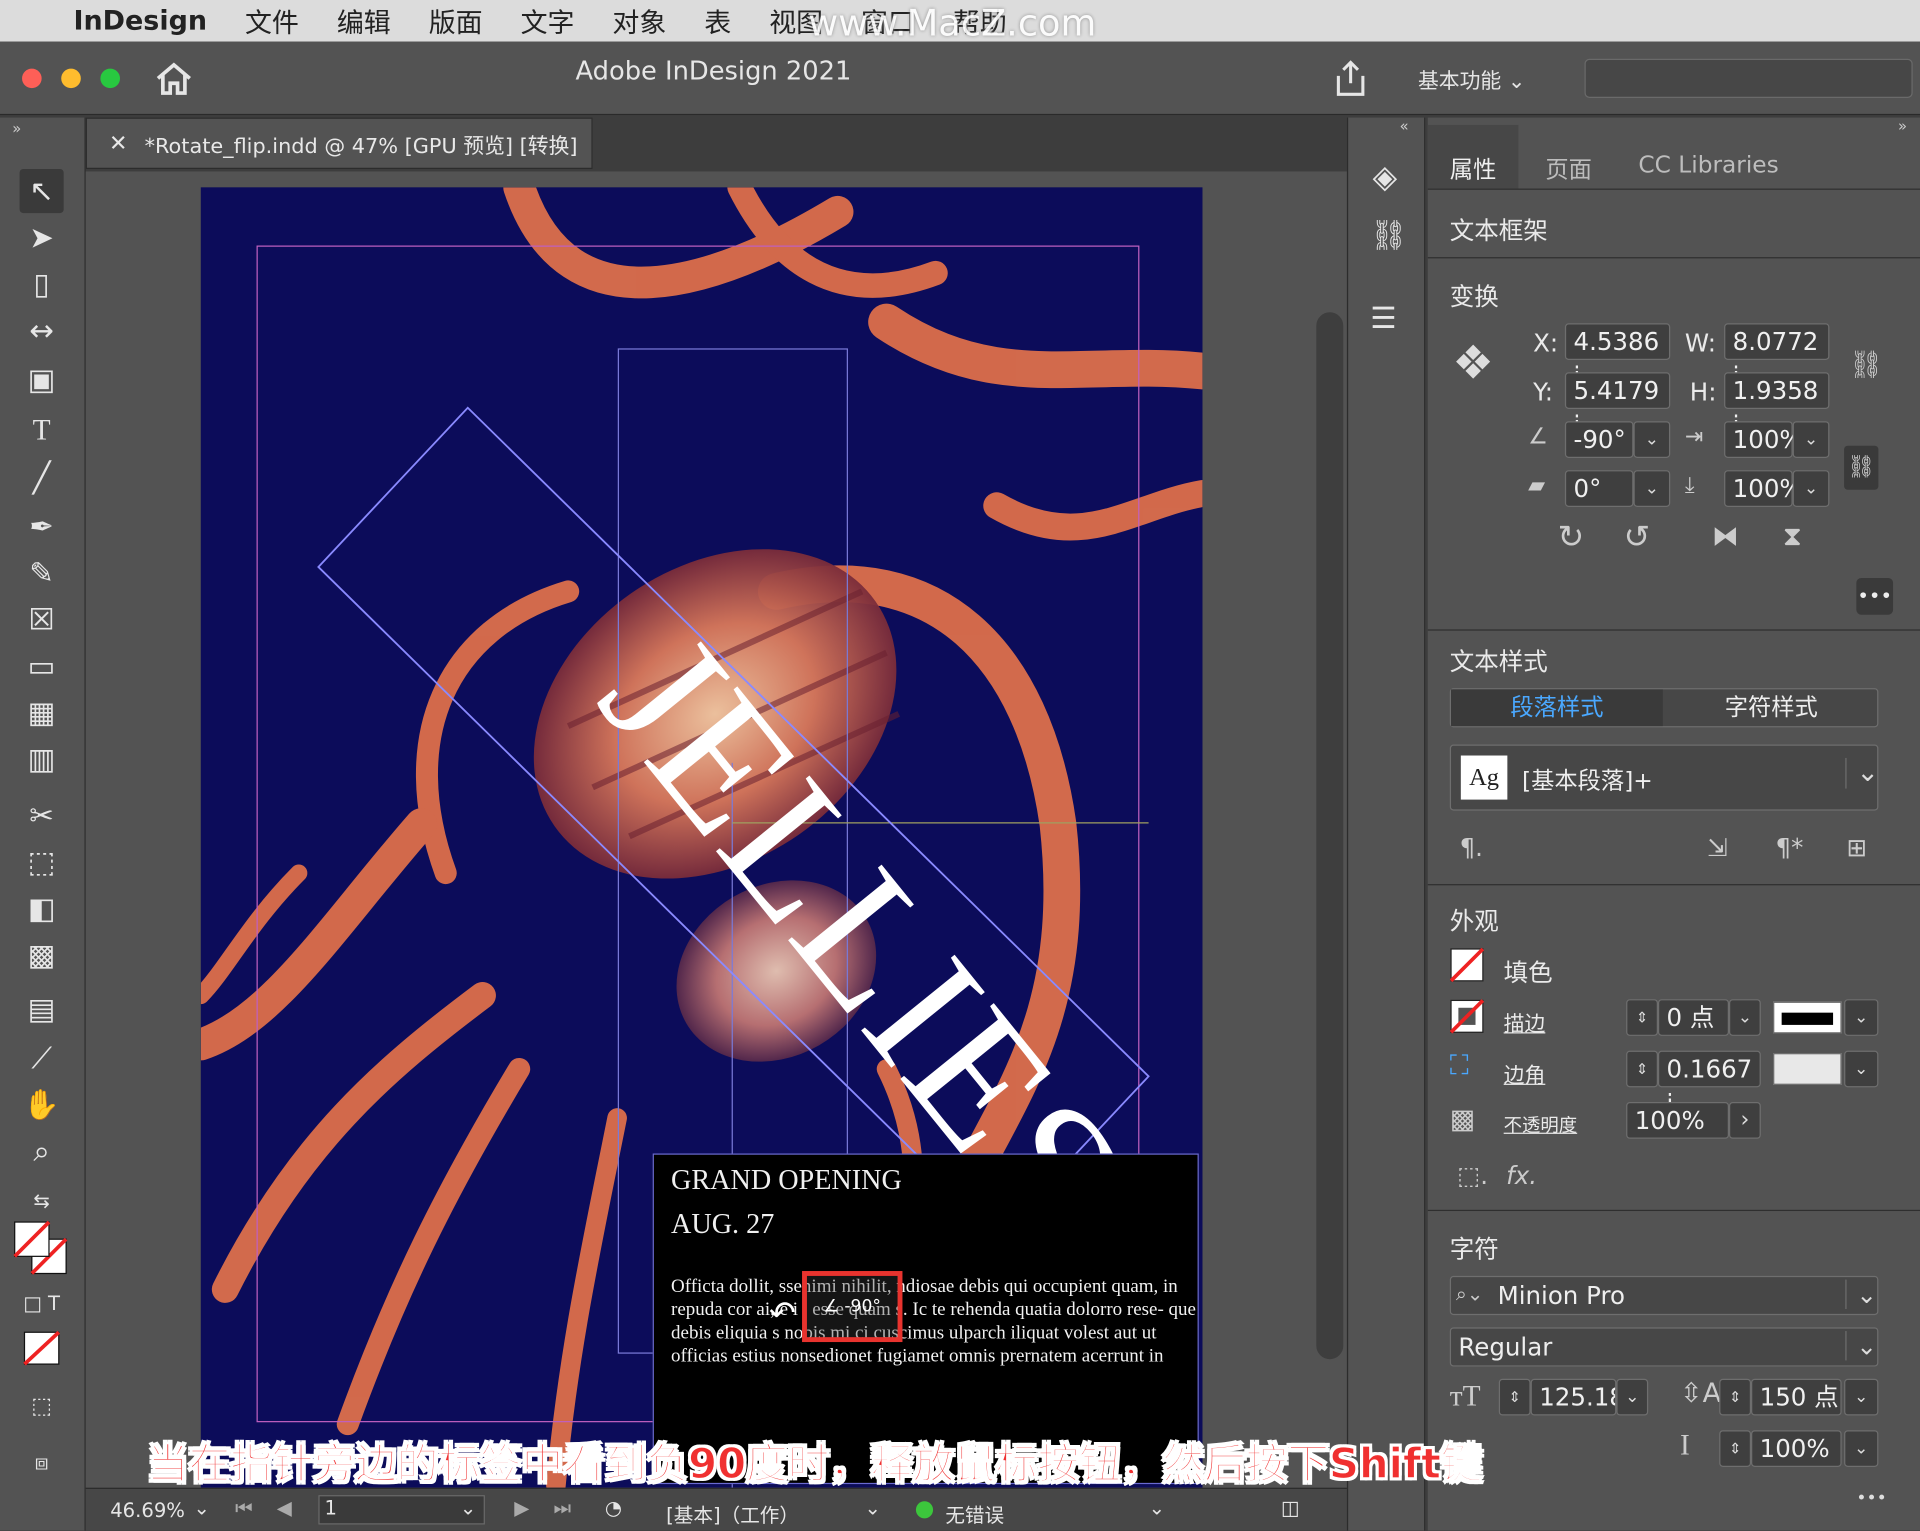  Describe the element at coordinates (42, 1406) in the screenshot. I see `screen-mode-icon: ⬚` at that location.